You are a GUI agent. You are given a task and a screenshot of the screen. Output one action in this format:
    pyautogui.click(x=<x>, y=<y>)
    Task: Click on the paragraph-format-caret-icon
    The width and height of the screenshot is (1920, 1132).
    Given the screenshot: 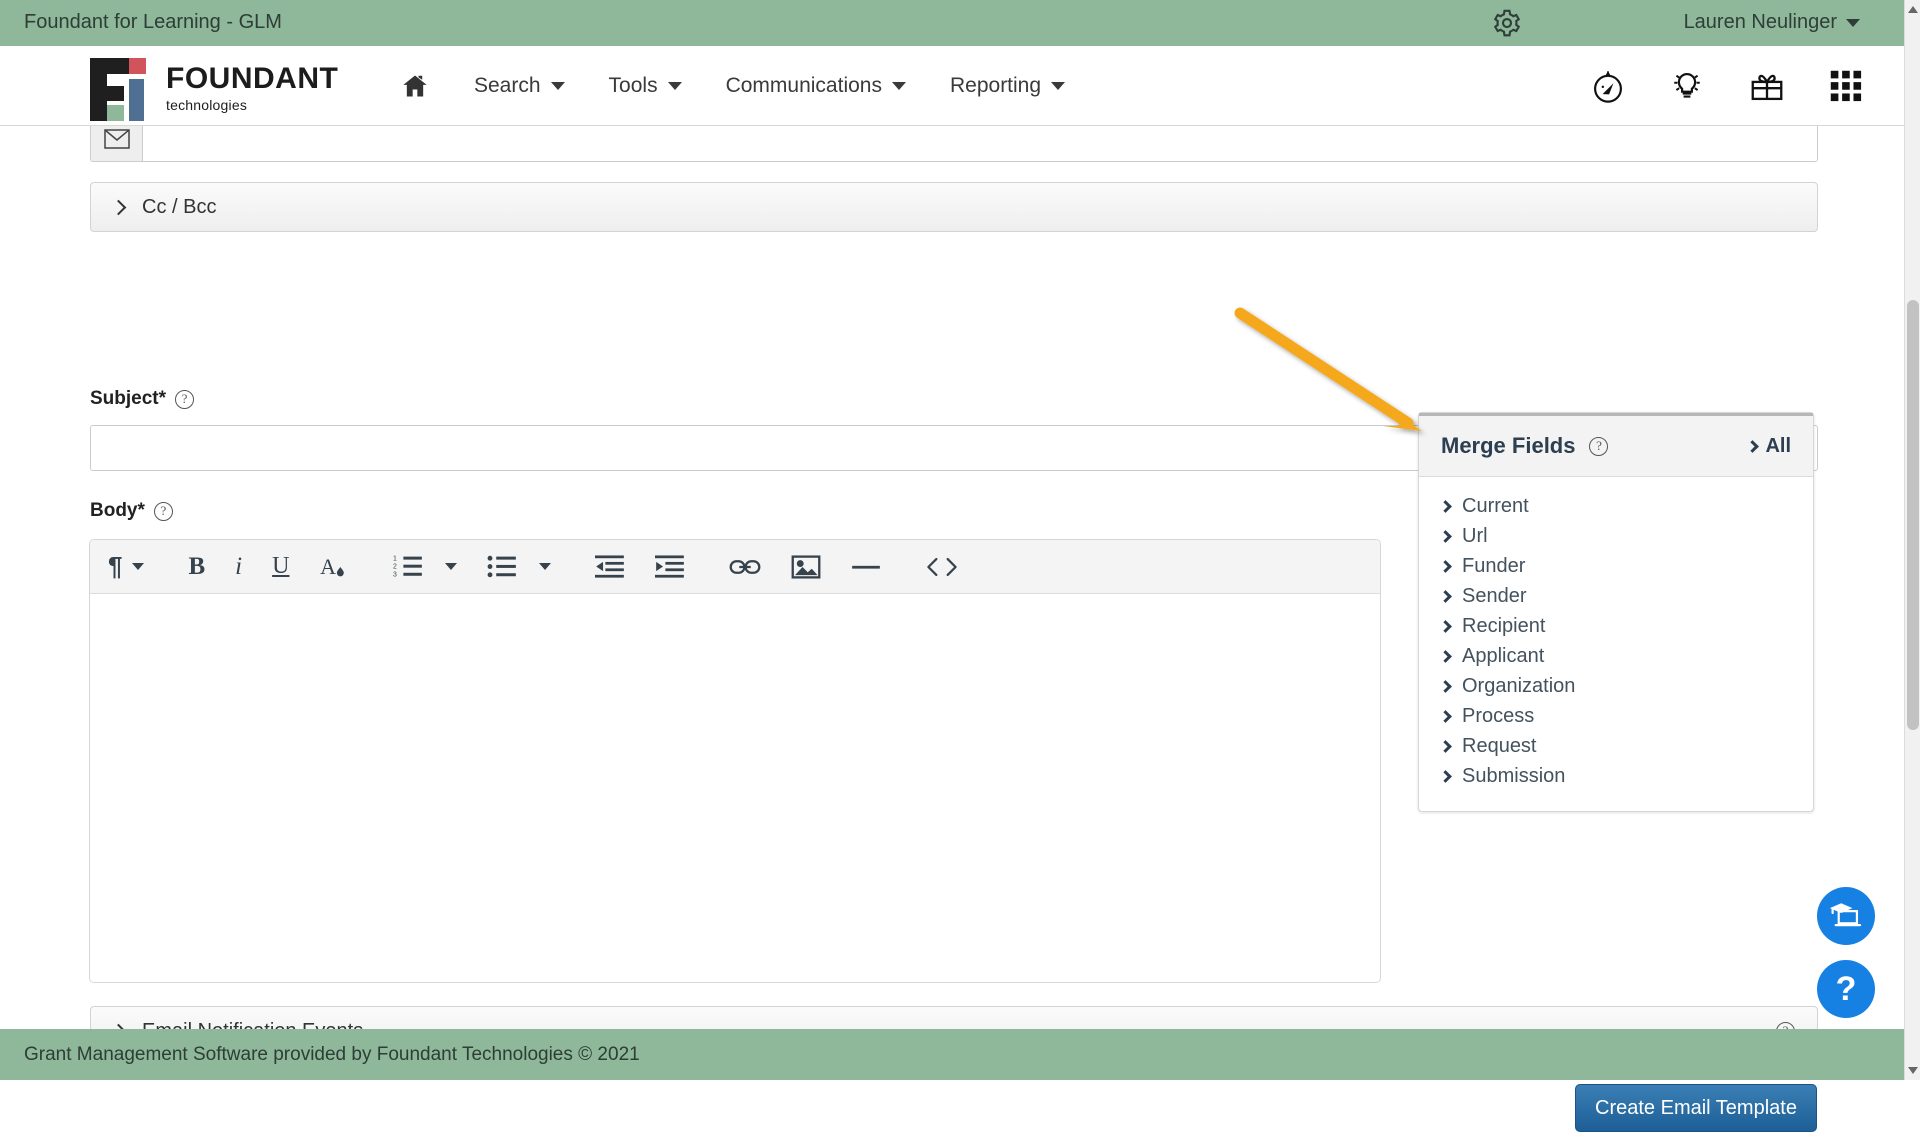 What is the action you would take?
    pyautogui.click(x=138, y=566)
    